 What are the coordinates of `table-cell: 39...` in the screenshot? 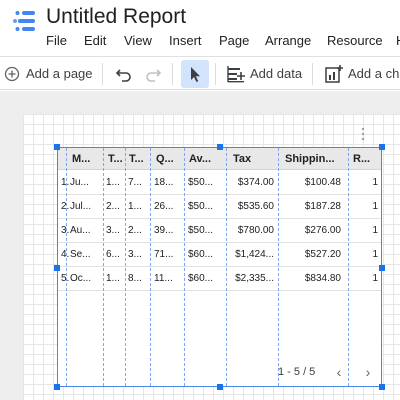 It's located at (164, 230).